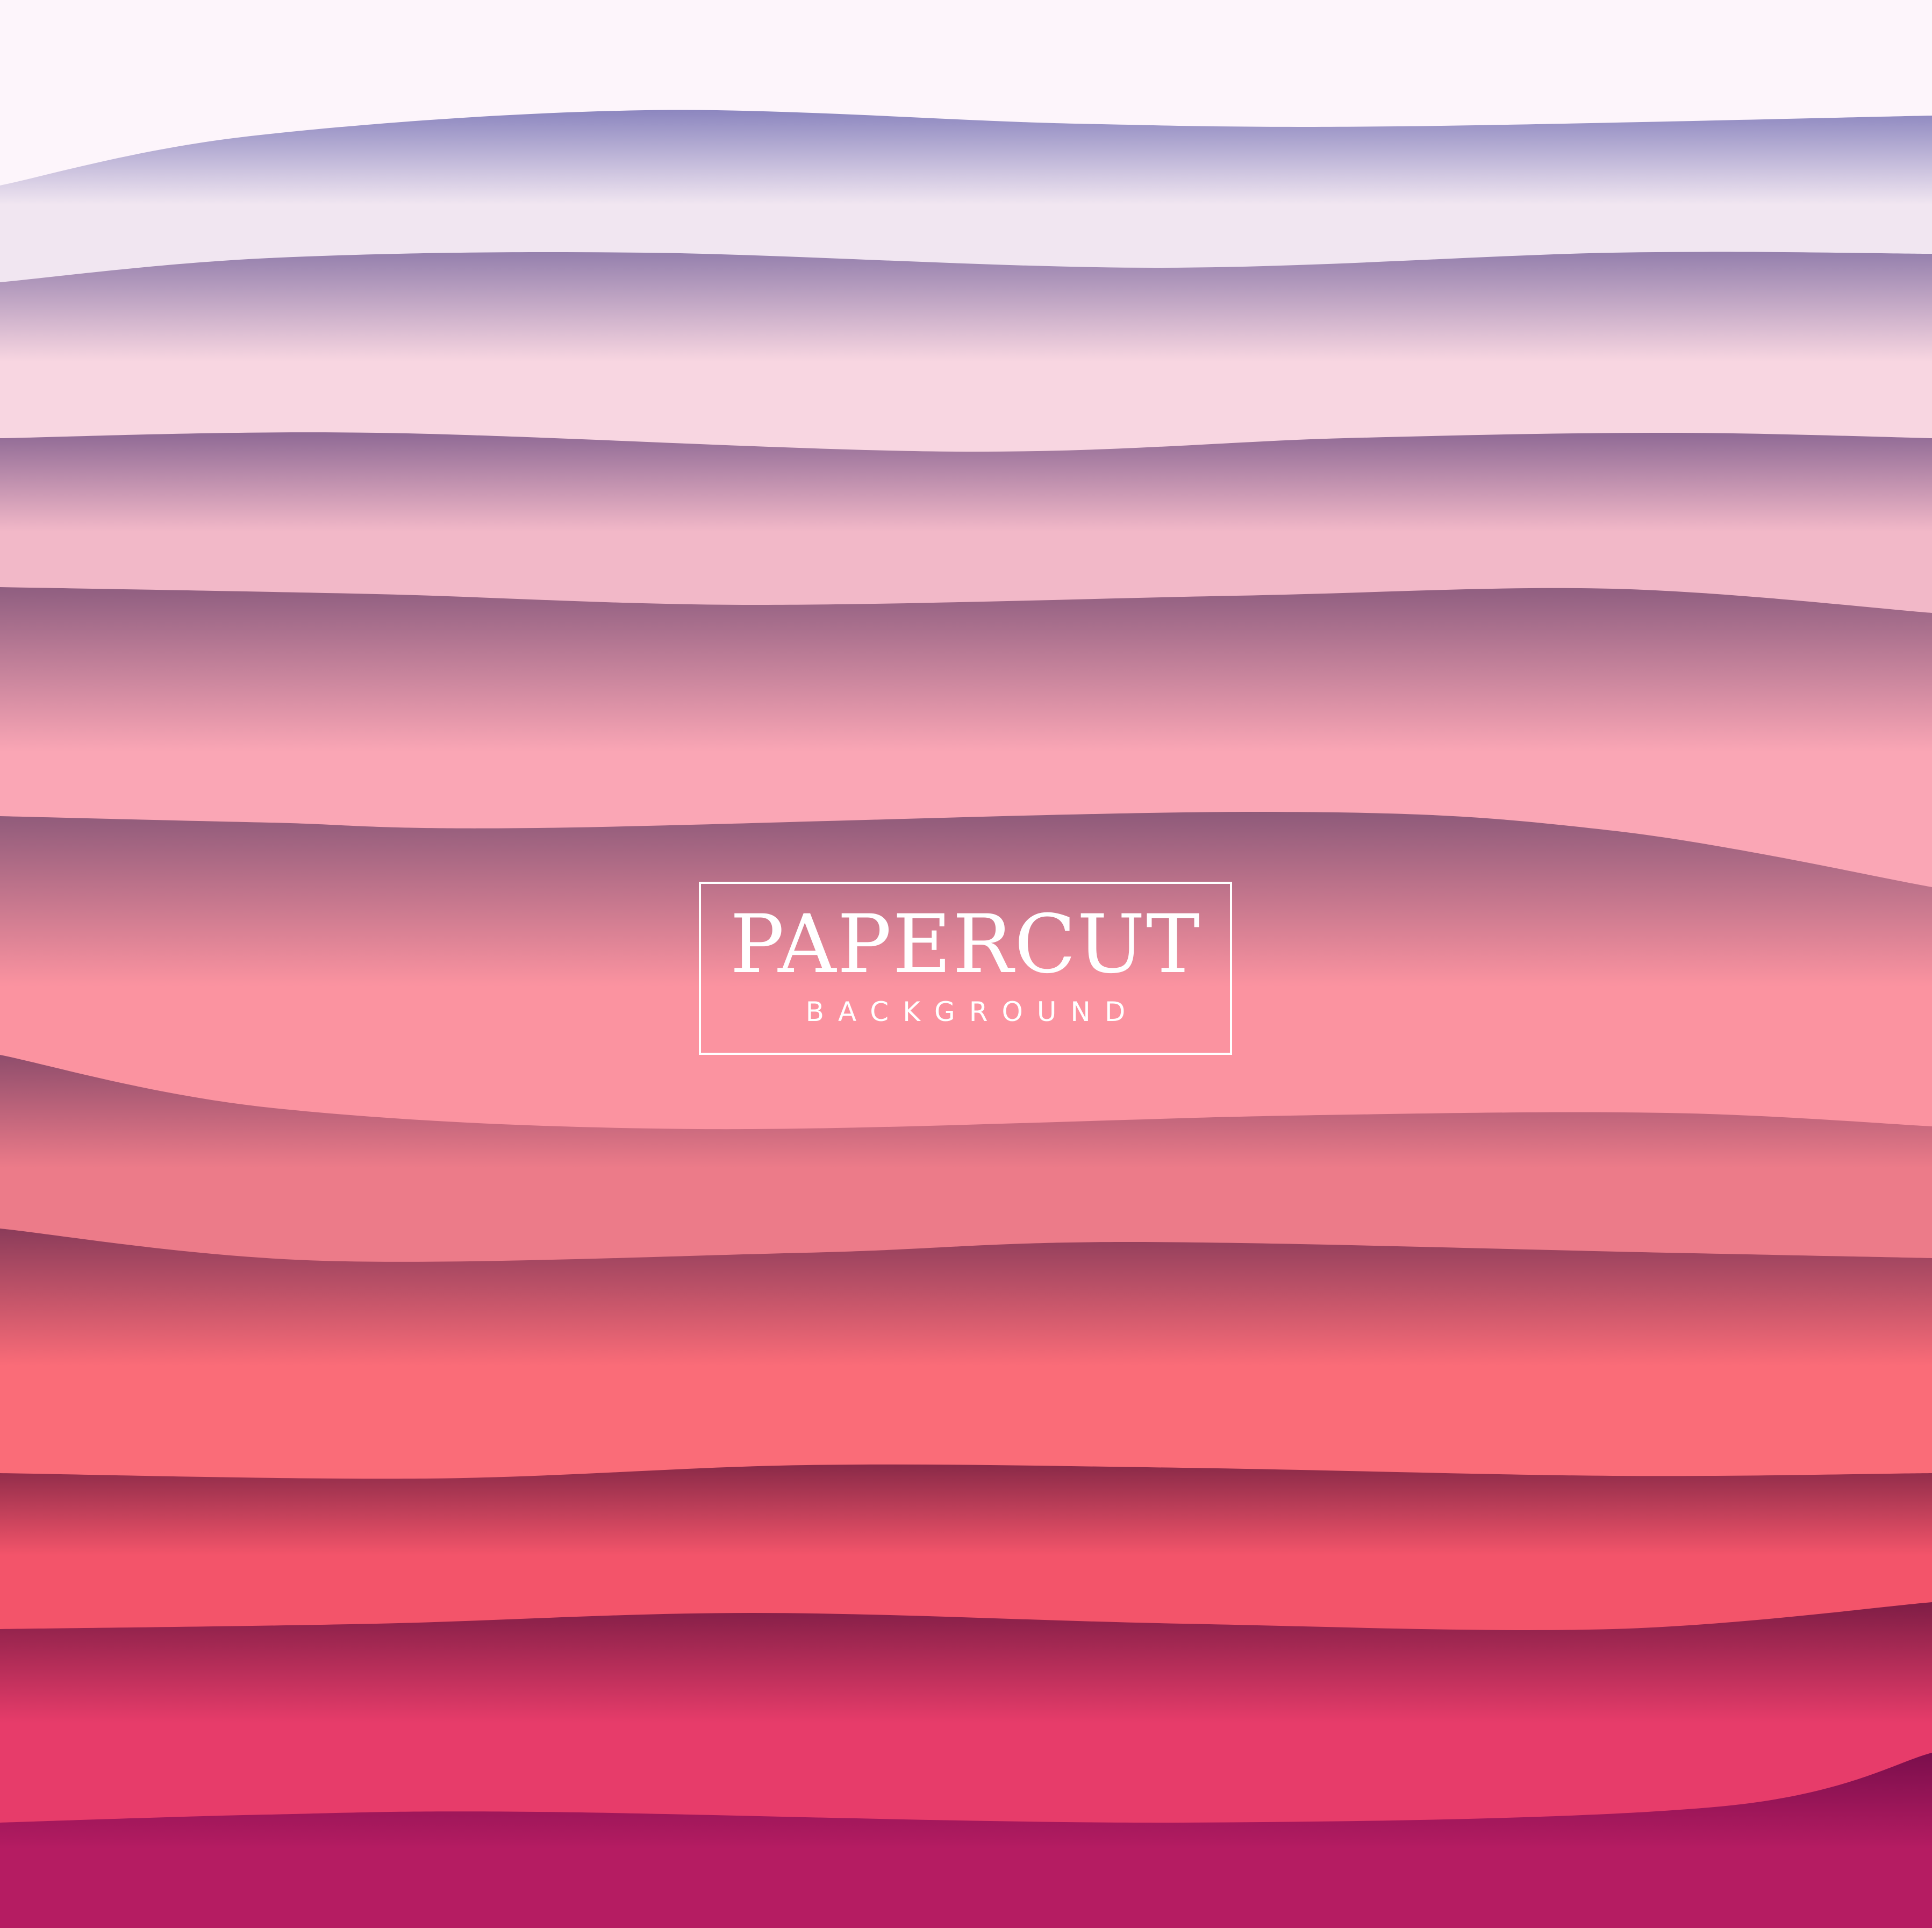 This screenshot has height=1928, width=1932. Describe the element at coordinates (965, 944) in the screenshot. I see `title-text: PAPERCUT` at that location.